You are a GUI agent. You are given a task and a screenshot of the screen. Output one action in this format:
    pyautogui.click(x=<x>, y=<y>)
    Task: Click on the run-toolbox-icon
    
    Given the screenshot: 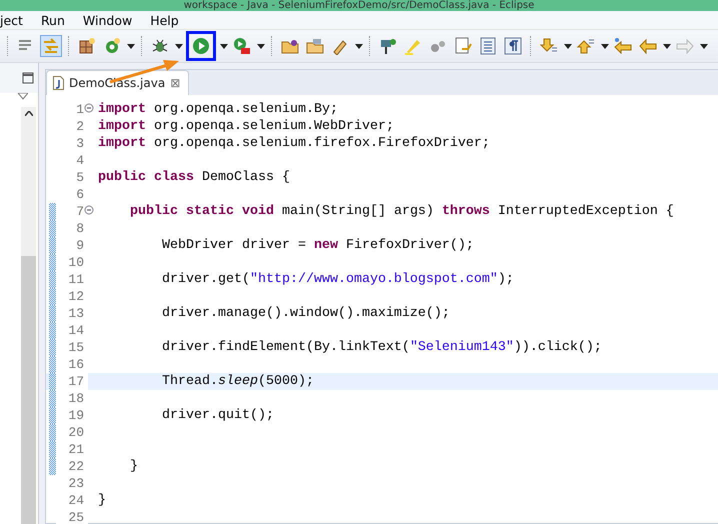 What is the action you would take?
    pyautogui.click(x=242, y=46)
    